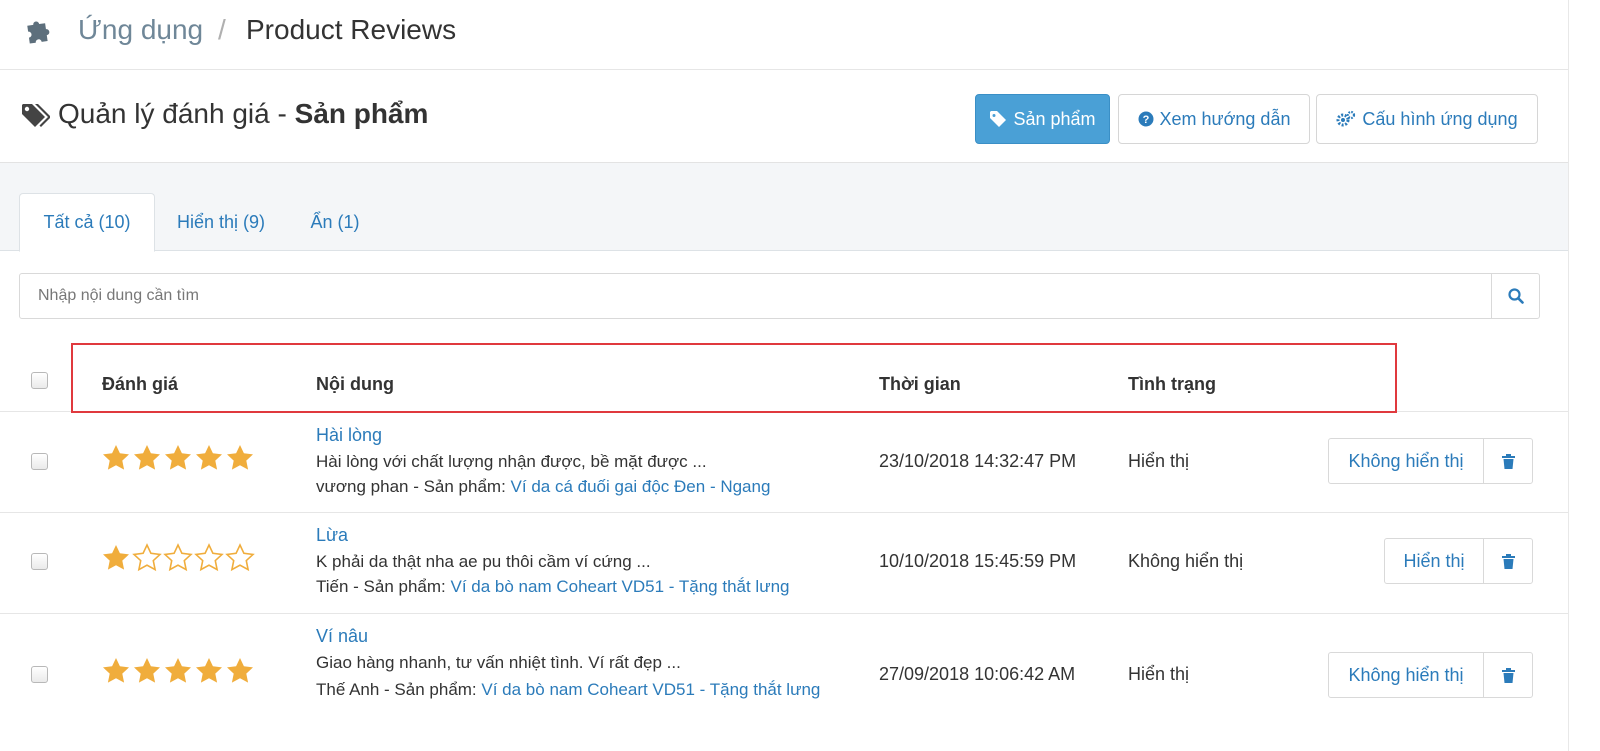 This screenshot has height=751, width=1600. I want to click on tab-hidden-label: Ẩn (1), so click(335, 221).